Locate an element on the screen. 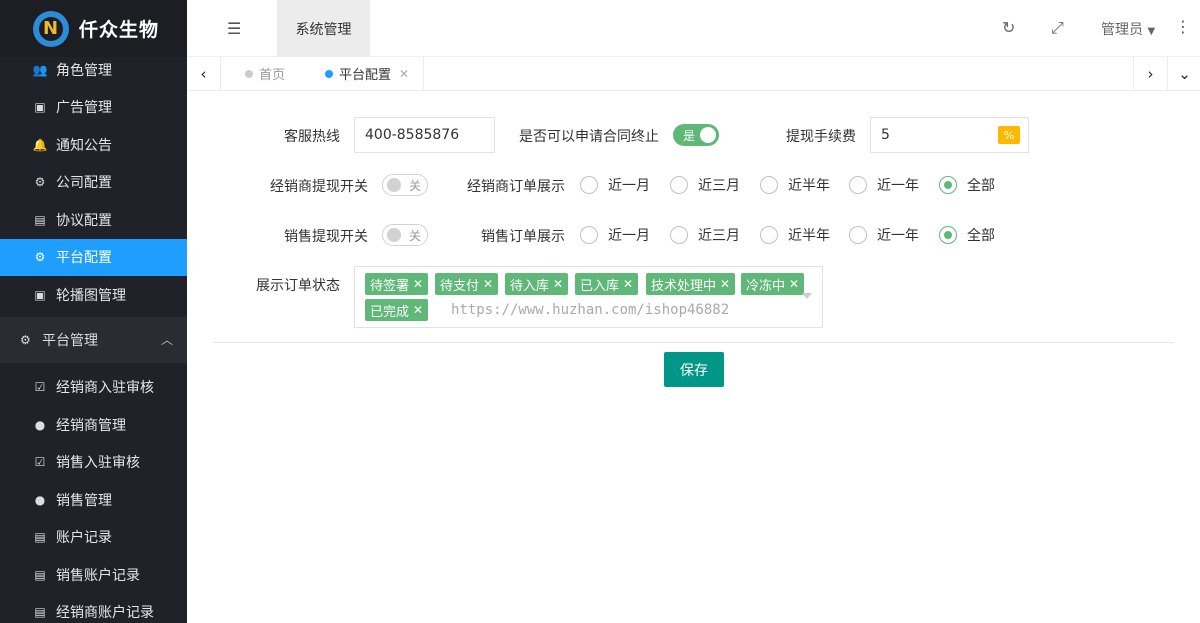 The image size is (1200, 623). user-menu: 管理员 ▼ is located at coordinates (1128, 29).